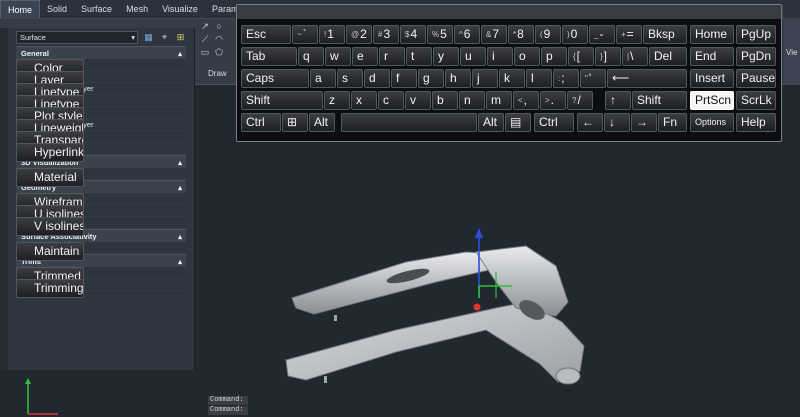 The height and width of the screenshot is (417, 800). Describe the element at coordinates (392, 56) in the screenshot. I see `key-r: r` at that location.